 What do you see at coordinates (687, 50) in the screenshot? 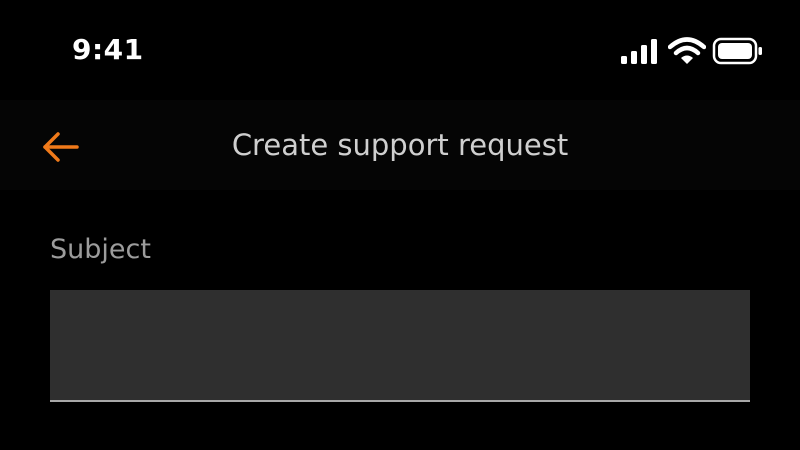
I see `wifi-icon` at bounding box center [687, 50].